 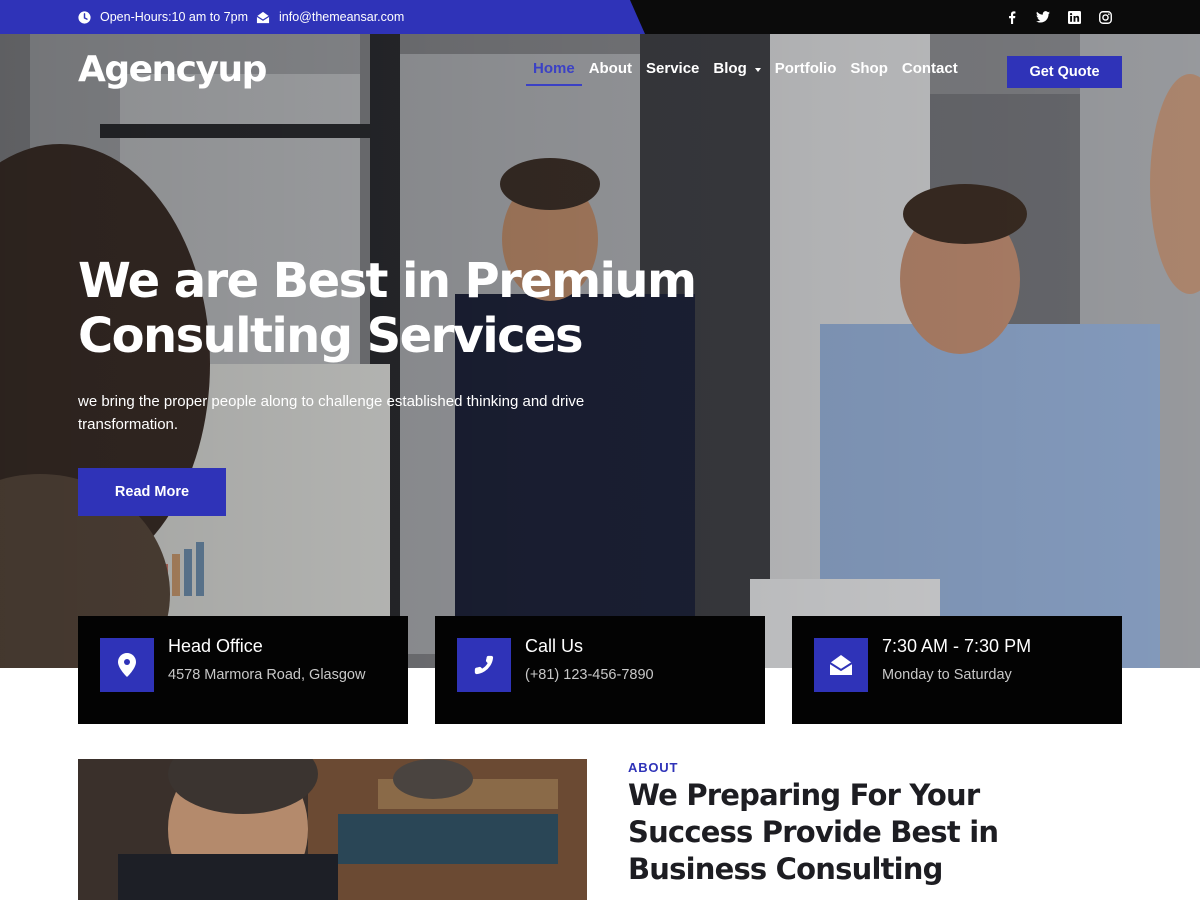 I want to click on info-title: Head Office, so click(x=215, y=646).